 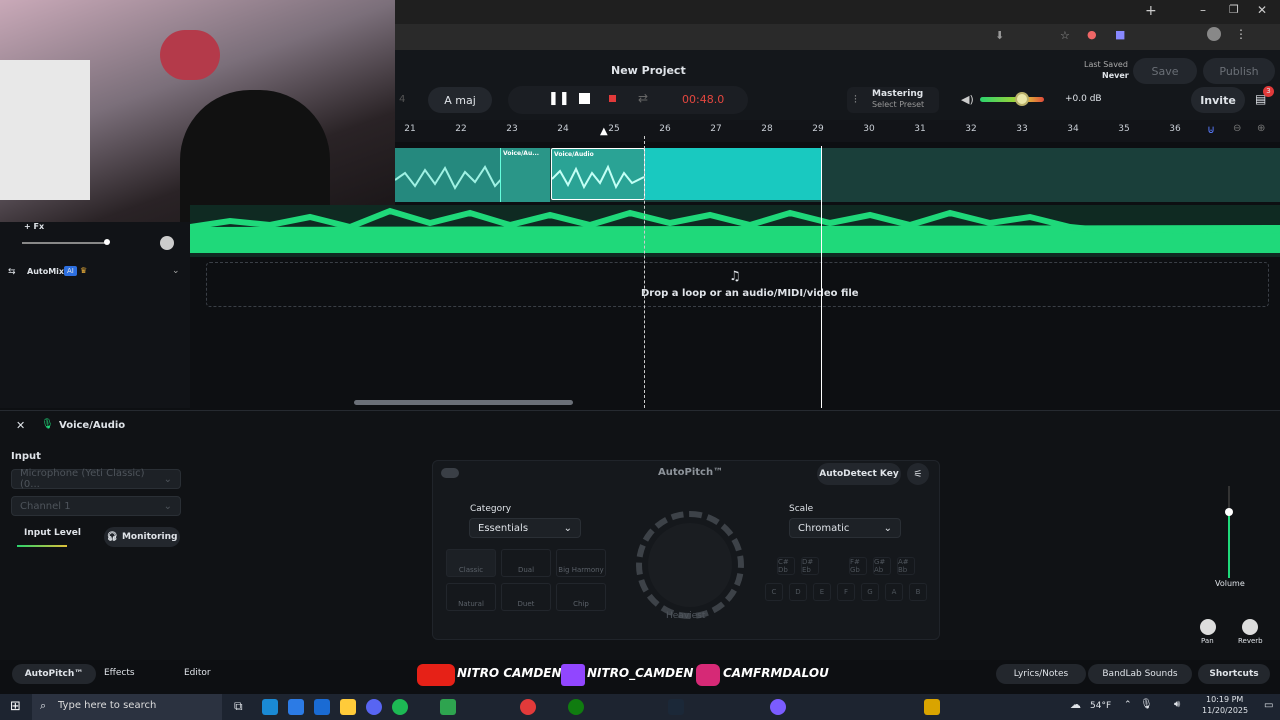 I want to click on weather-icon: ☁, so click(x=1075, y=704).